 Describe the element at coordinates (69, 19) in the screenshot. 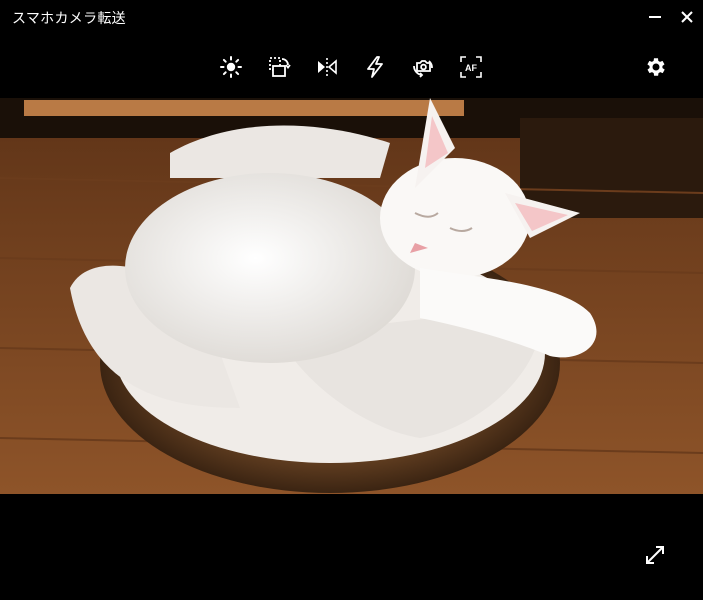

I see `window-title: スマホカメラ転送` at that location.